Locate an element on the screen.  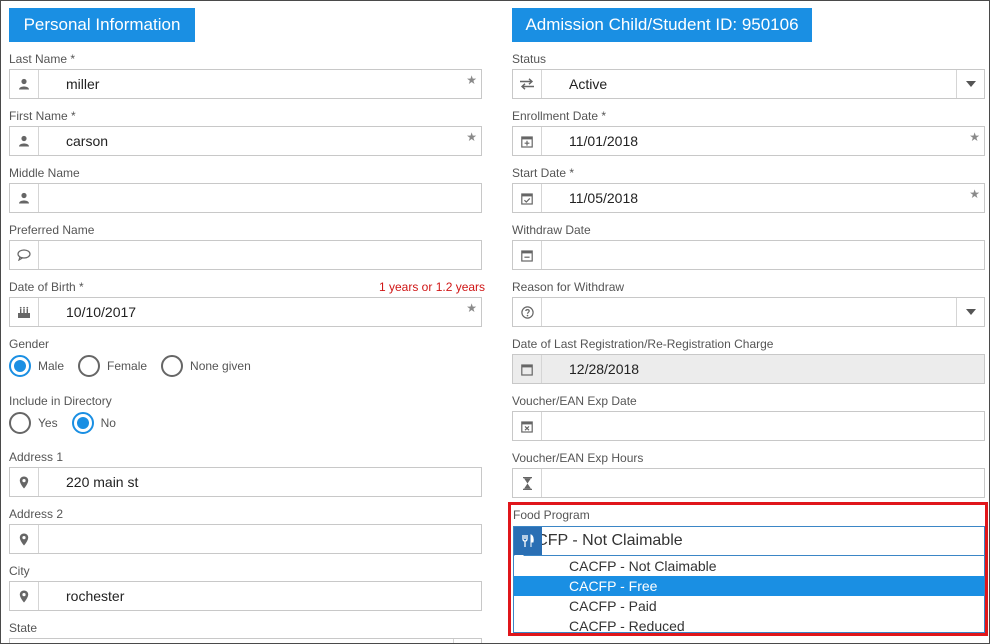
address1-label: Address 1 is located at coordinates (36, 457).